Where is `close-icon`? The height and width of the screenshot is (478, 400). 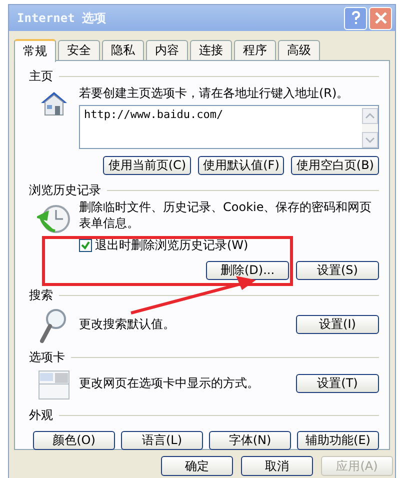
close-icon is located at coordinates (380, 18).